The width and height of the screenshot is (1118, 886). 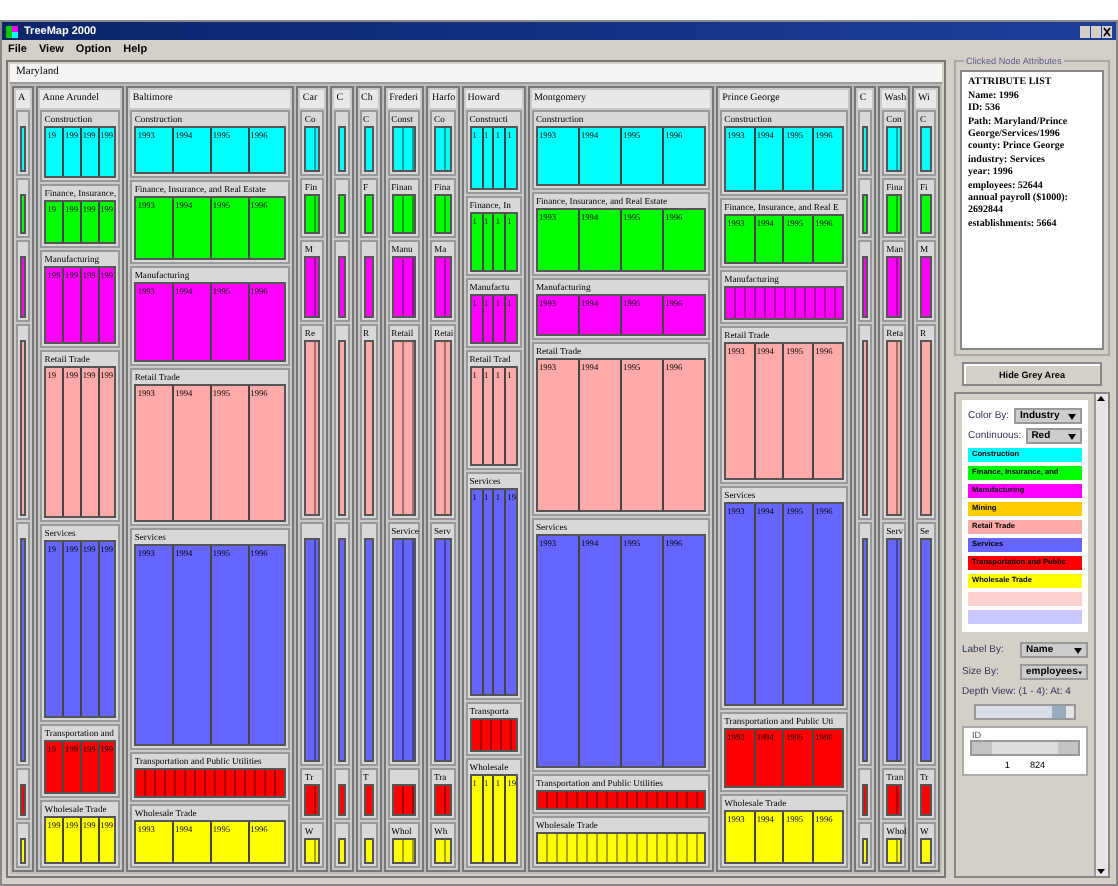 What do you see at coordinates (1096, 31) in the screenshot?
I see `window-buttons-icon` at bounding box center [1096, 31].